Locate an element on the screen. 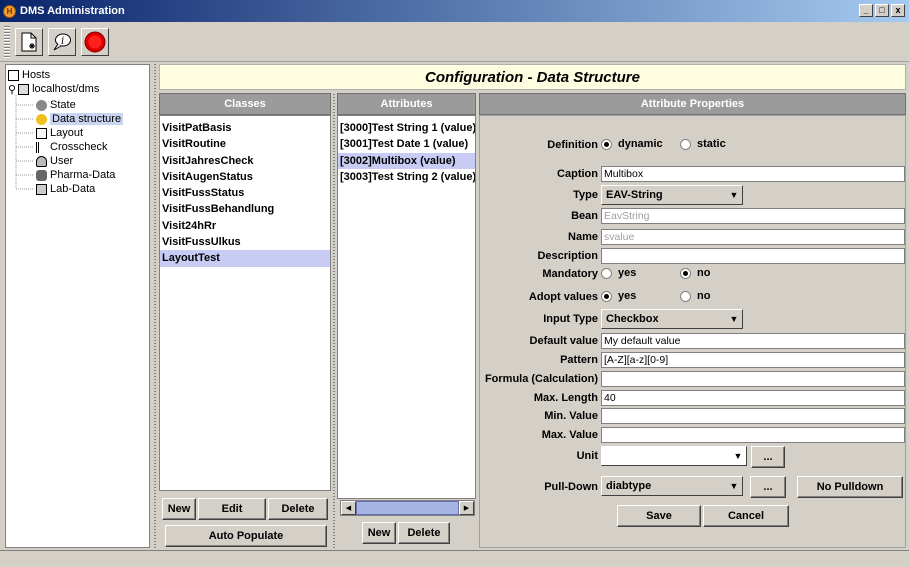  pulldown-select: diabtype ▼ is located at coordinates (672, 486).